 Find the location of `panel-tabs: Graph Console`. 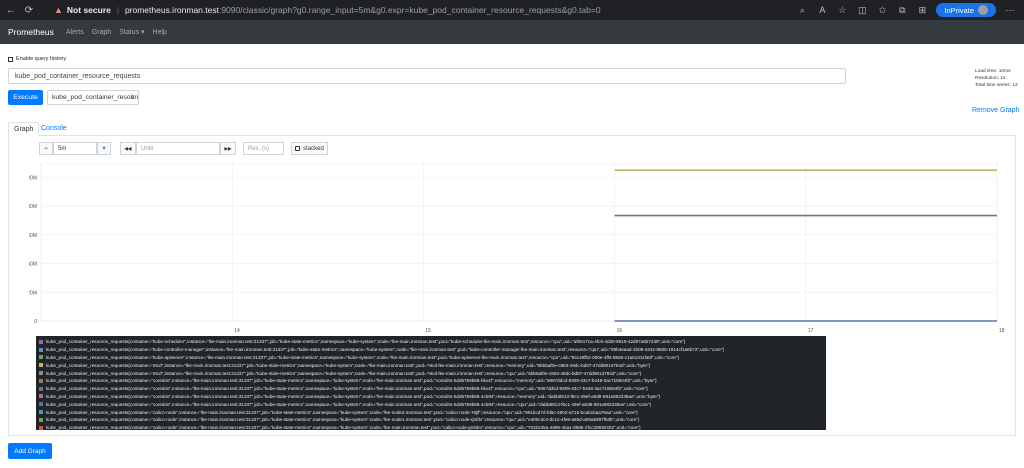

panel-tabs: Graph Console is located at coordinates (512, 129).